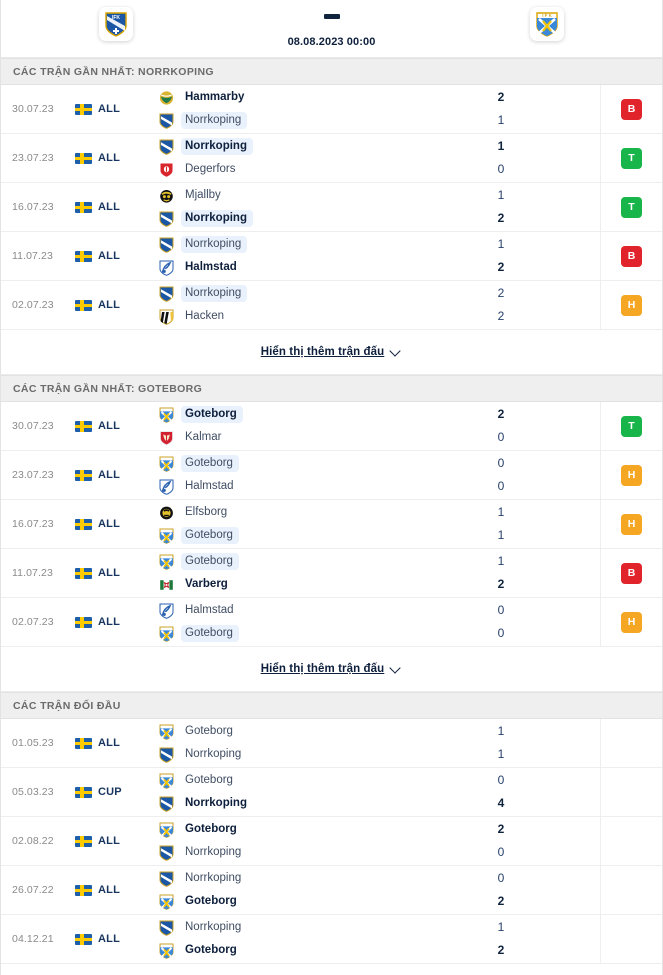 This screenshot has width=663, height=975. What do you see at coordinates (83, 792) in the screenshot?
I see `sweden-flag-icon` at bounding box center [83, 792].